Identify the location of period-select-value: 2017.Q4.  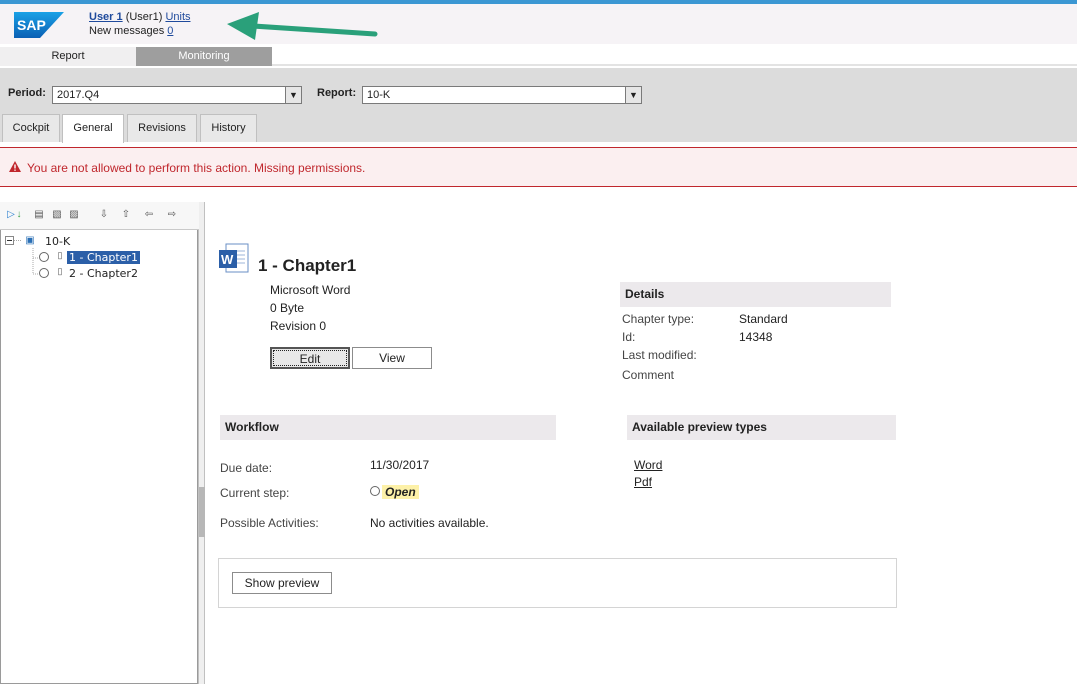
(78, 95).